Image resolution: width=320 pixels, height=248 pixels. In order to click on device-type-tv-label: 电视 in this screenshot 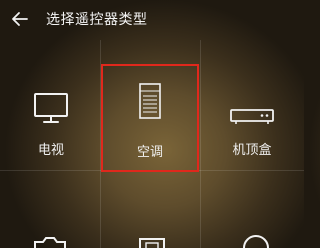, I will do `click(50, 150)`.